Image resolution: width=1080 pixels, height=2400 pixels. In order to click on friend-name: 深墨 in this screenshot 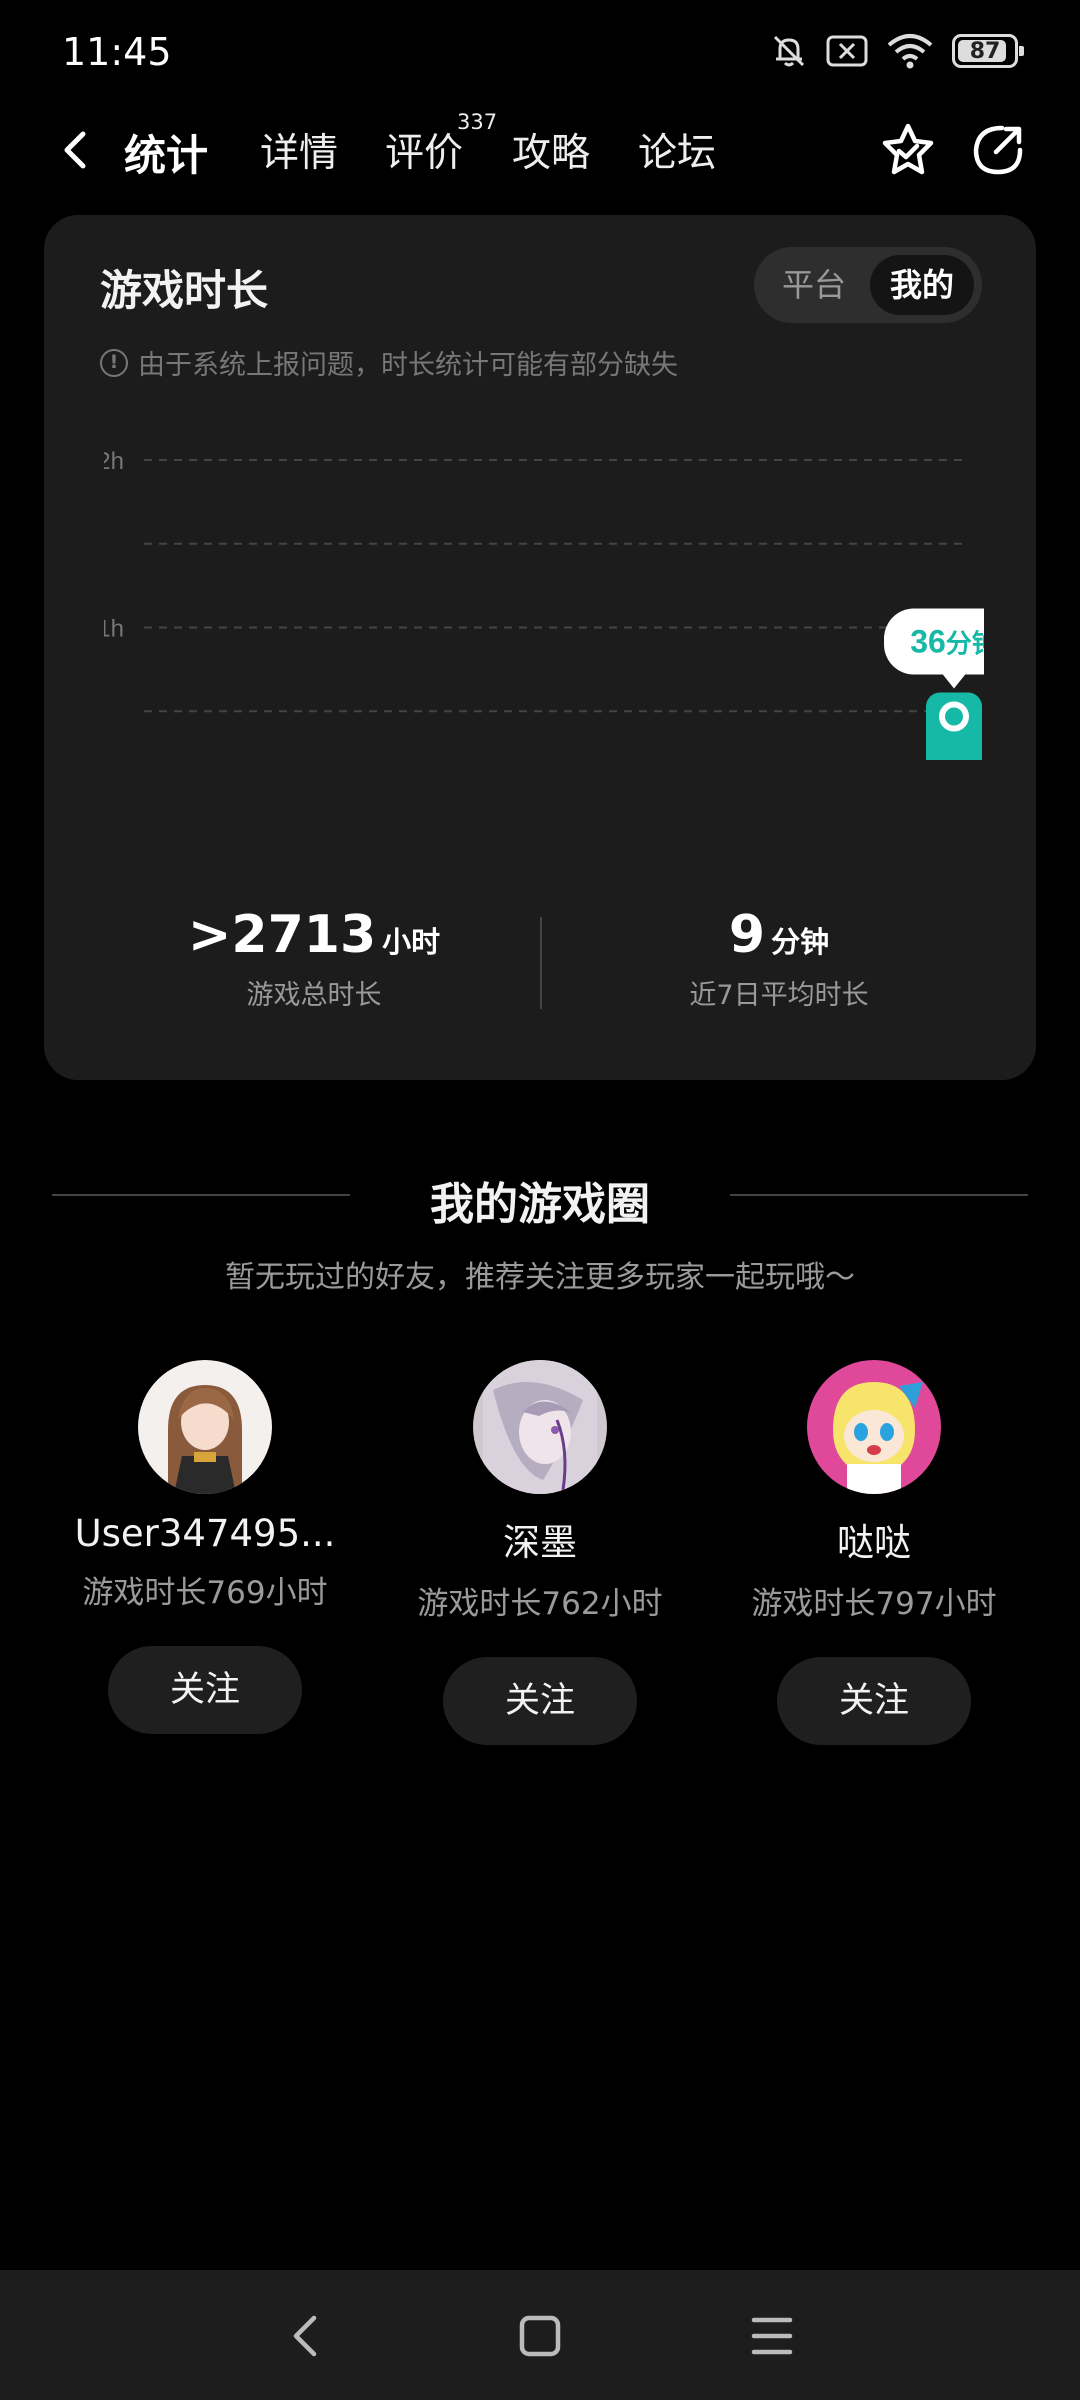, I will do `click(540, 1542)`.